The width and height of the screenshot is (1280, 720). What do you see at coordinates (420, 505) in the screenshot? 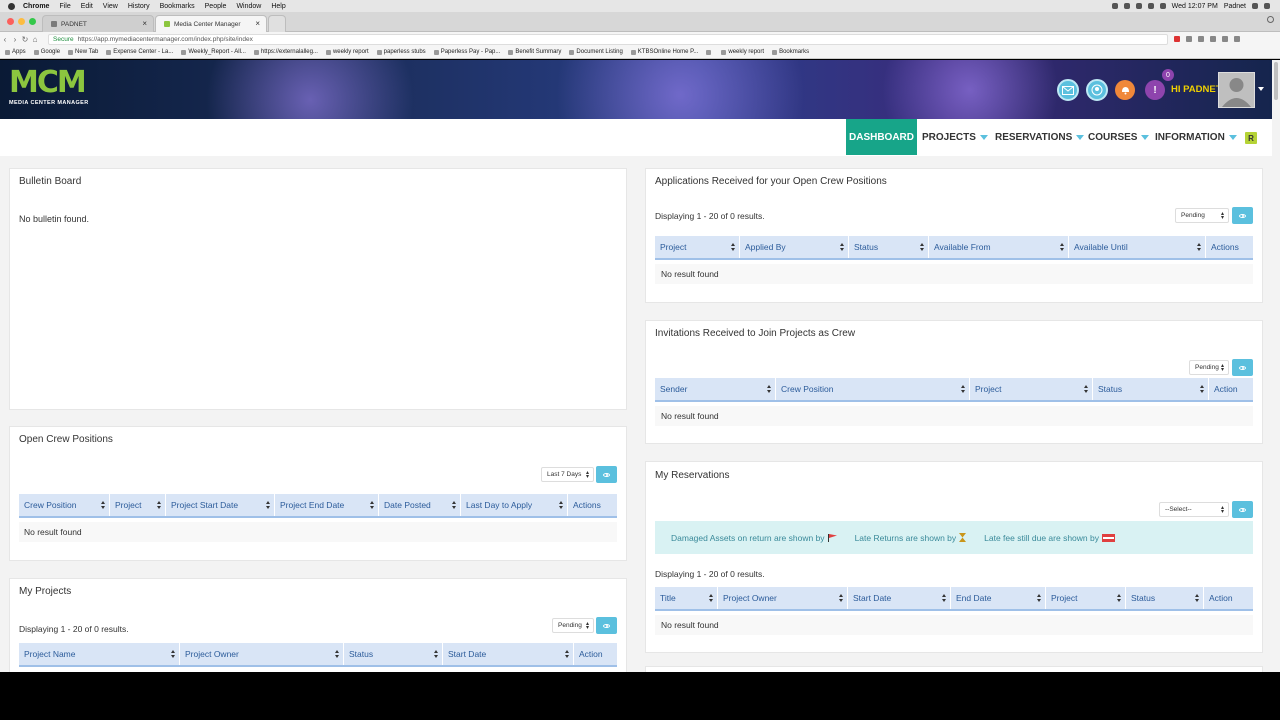
I see `col-date-posted: Date Posted` at bounding box center [420, 505].